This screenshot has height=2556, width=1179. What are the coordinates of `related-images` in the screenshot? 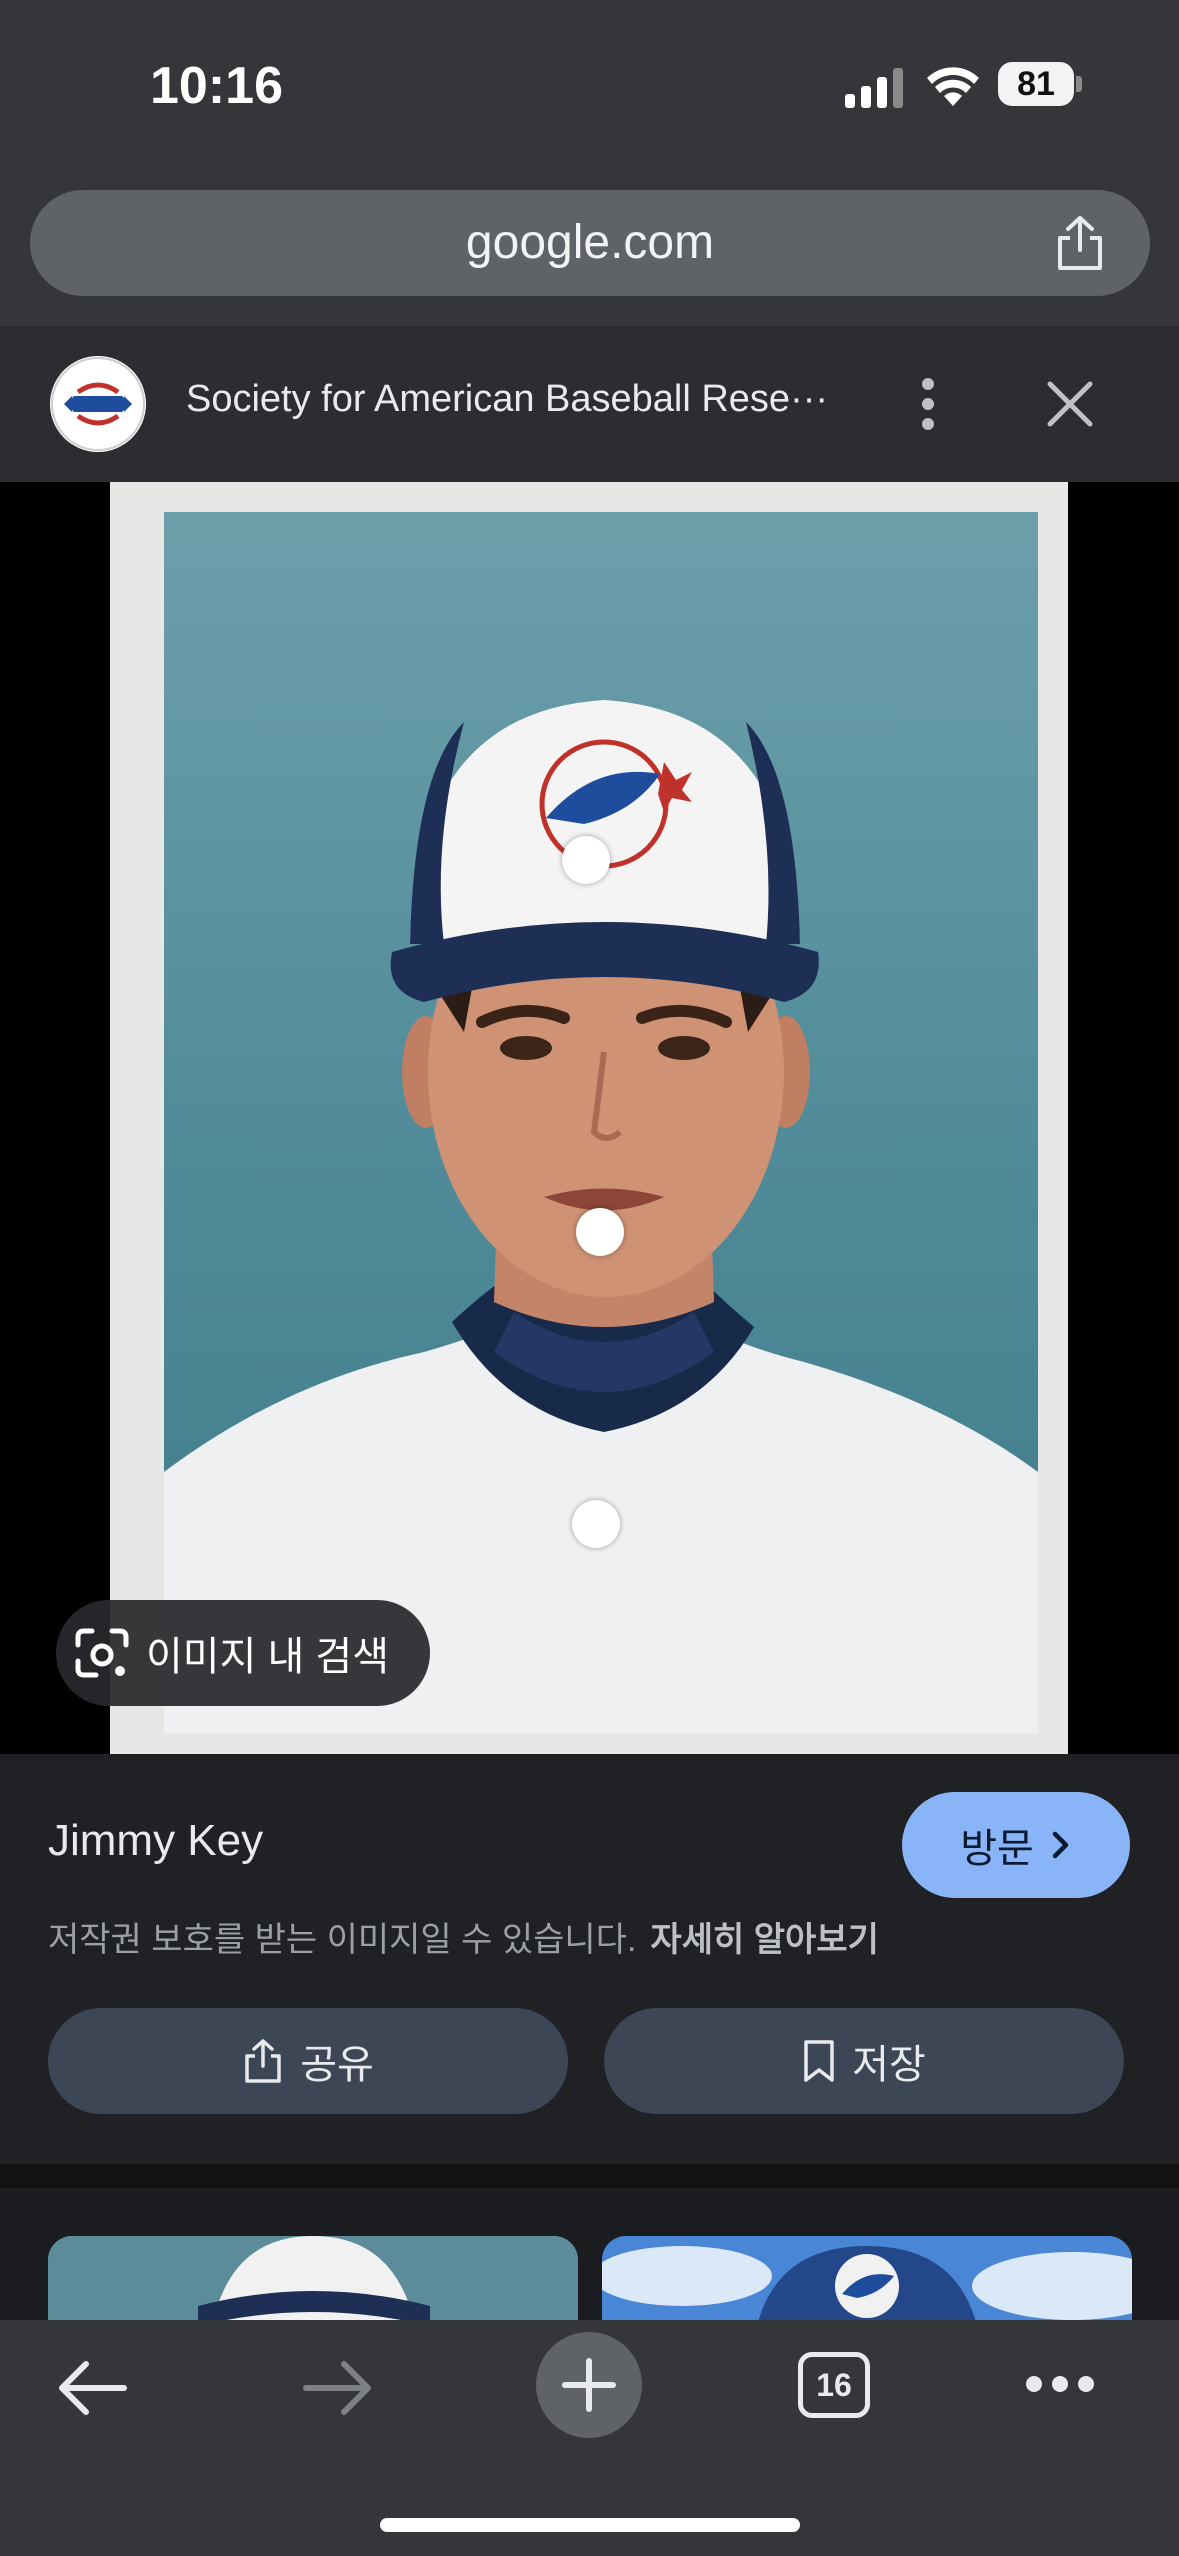 It's located at (589, 2244).